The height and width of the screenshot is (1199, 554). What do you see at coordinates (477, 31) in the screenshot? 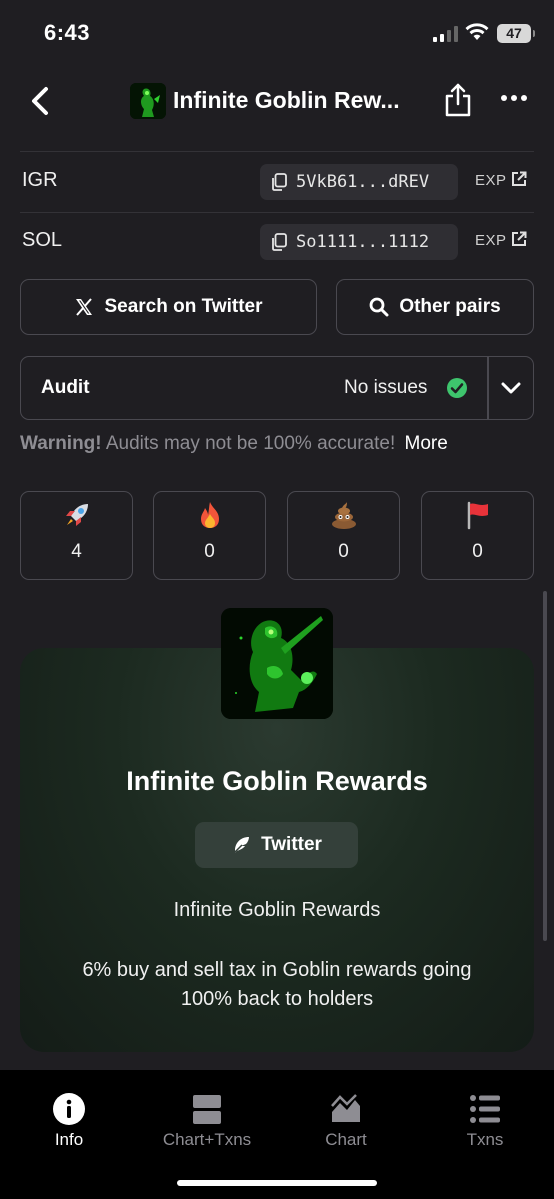
I see `wifi-icon` at bounding box center [477, 31].